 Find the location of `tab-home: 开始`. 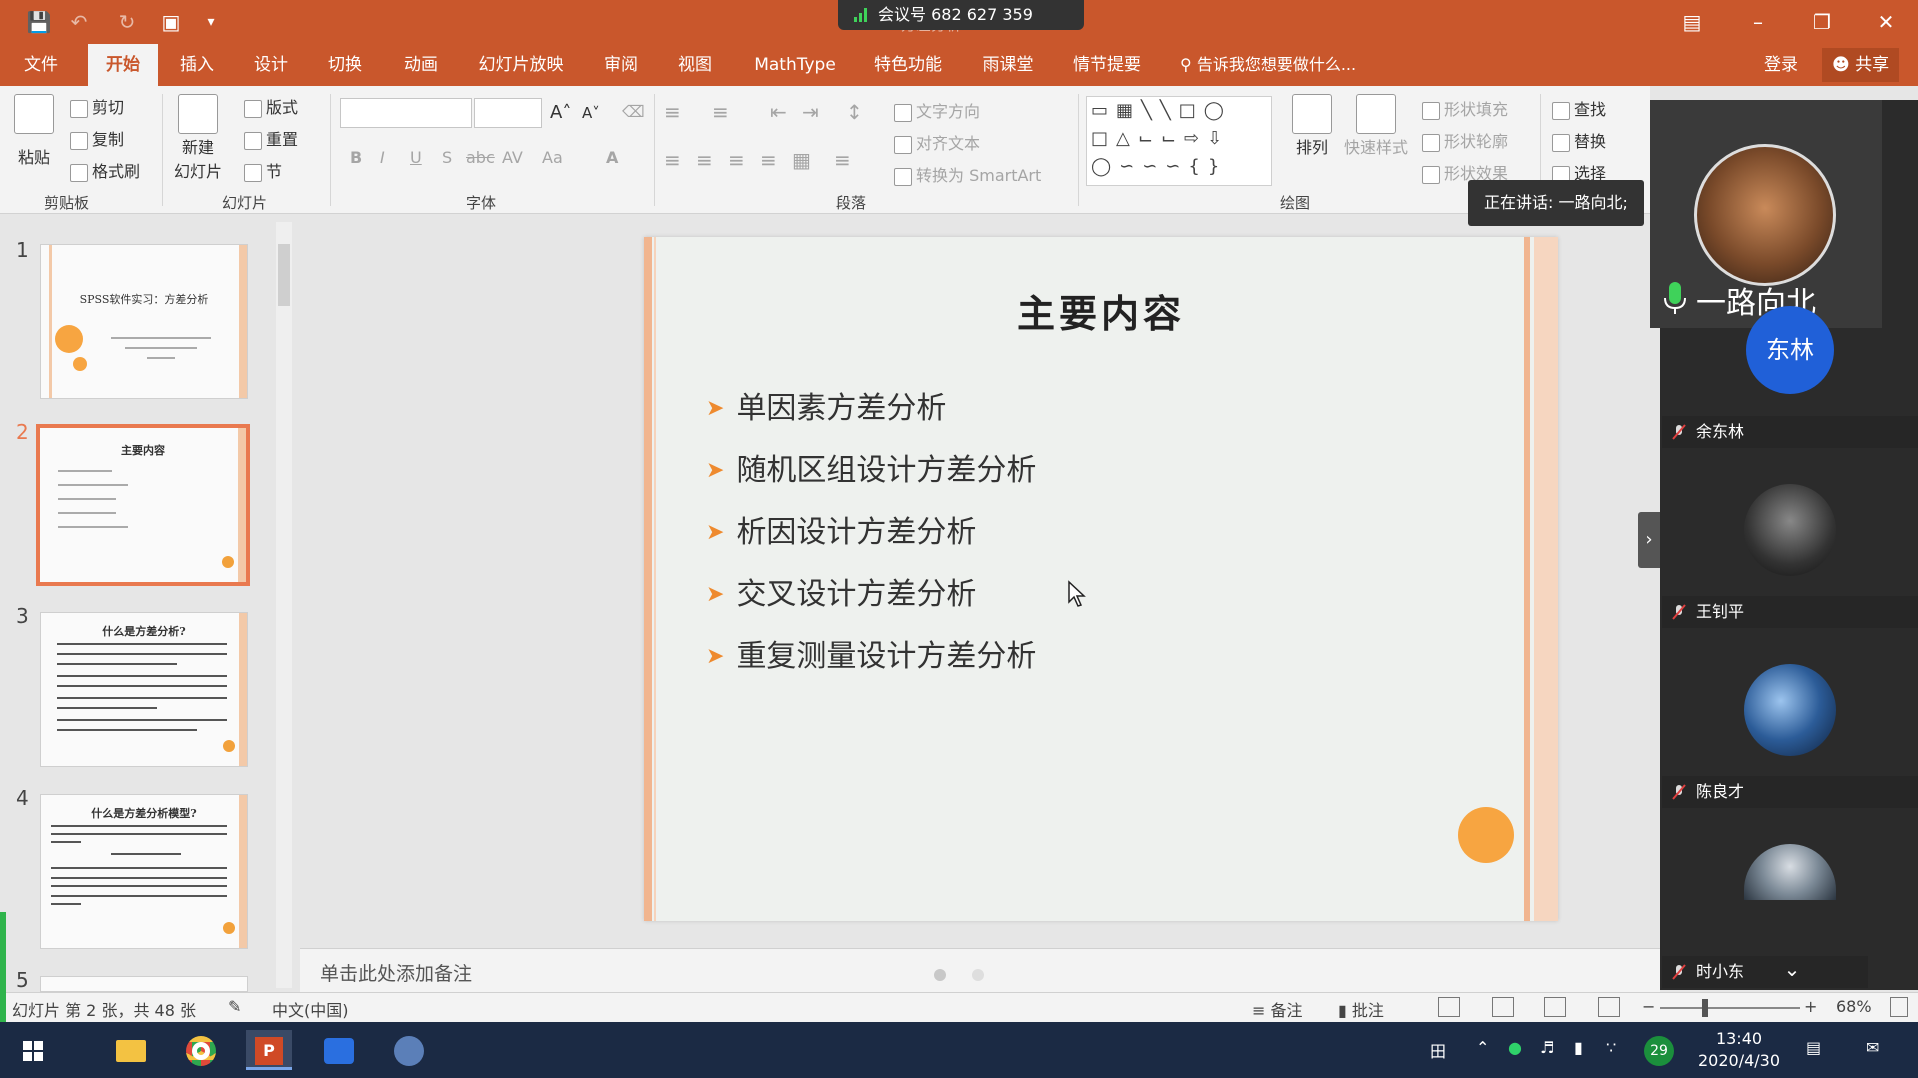

tab-home: 开始 is located at coordinates (123, 65).